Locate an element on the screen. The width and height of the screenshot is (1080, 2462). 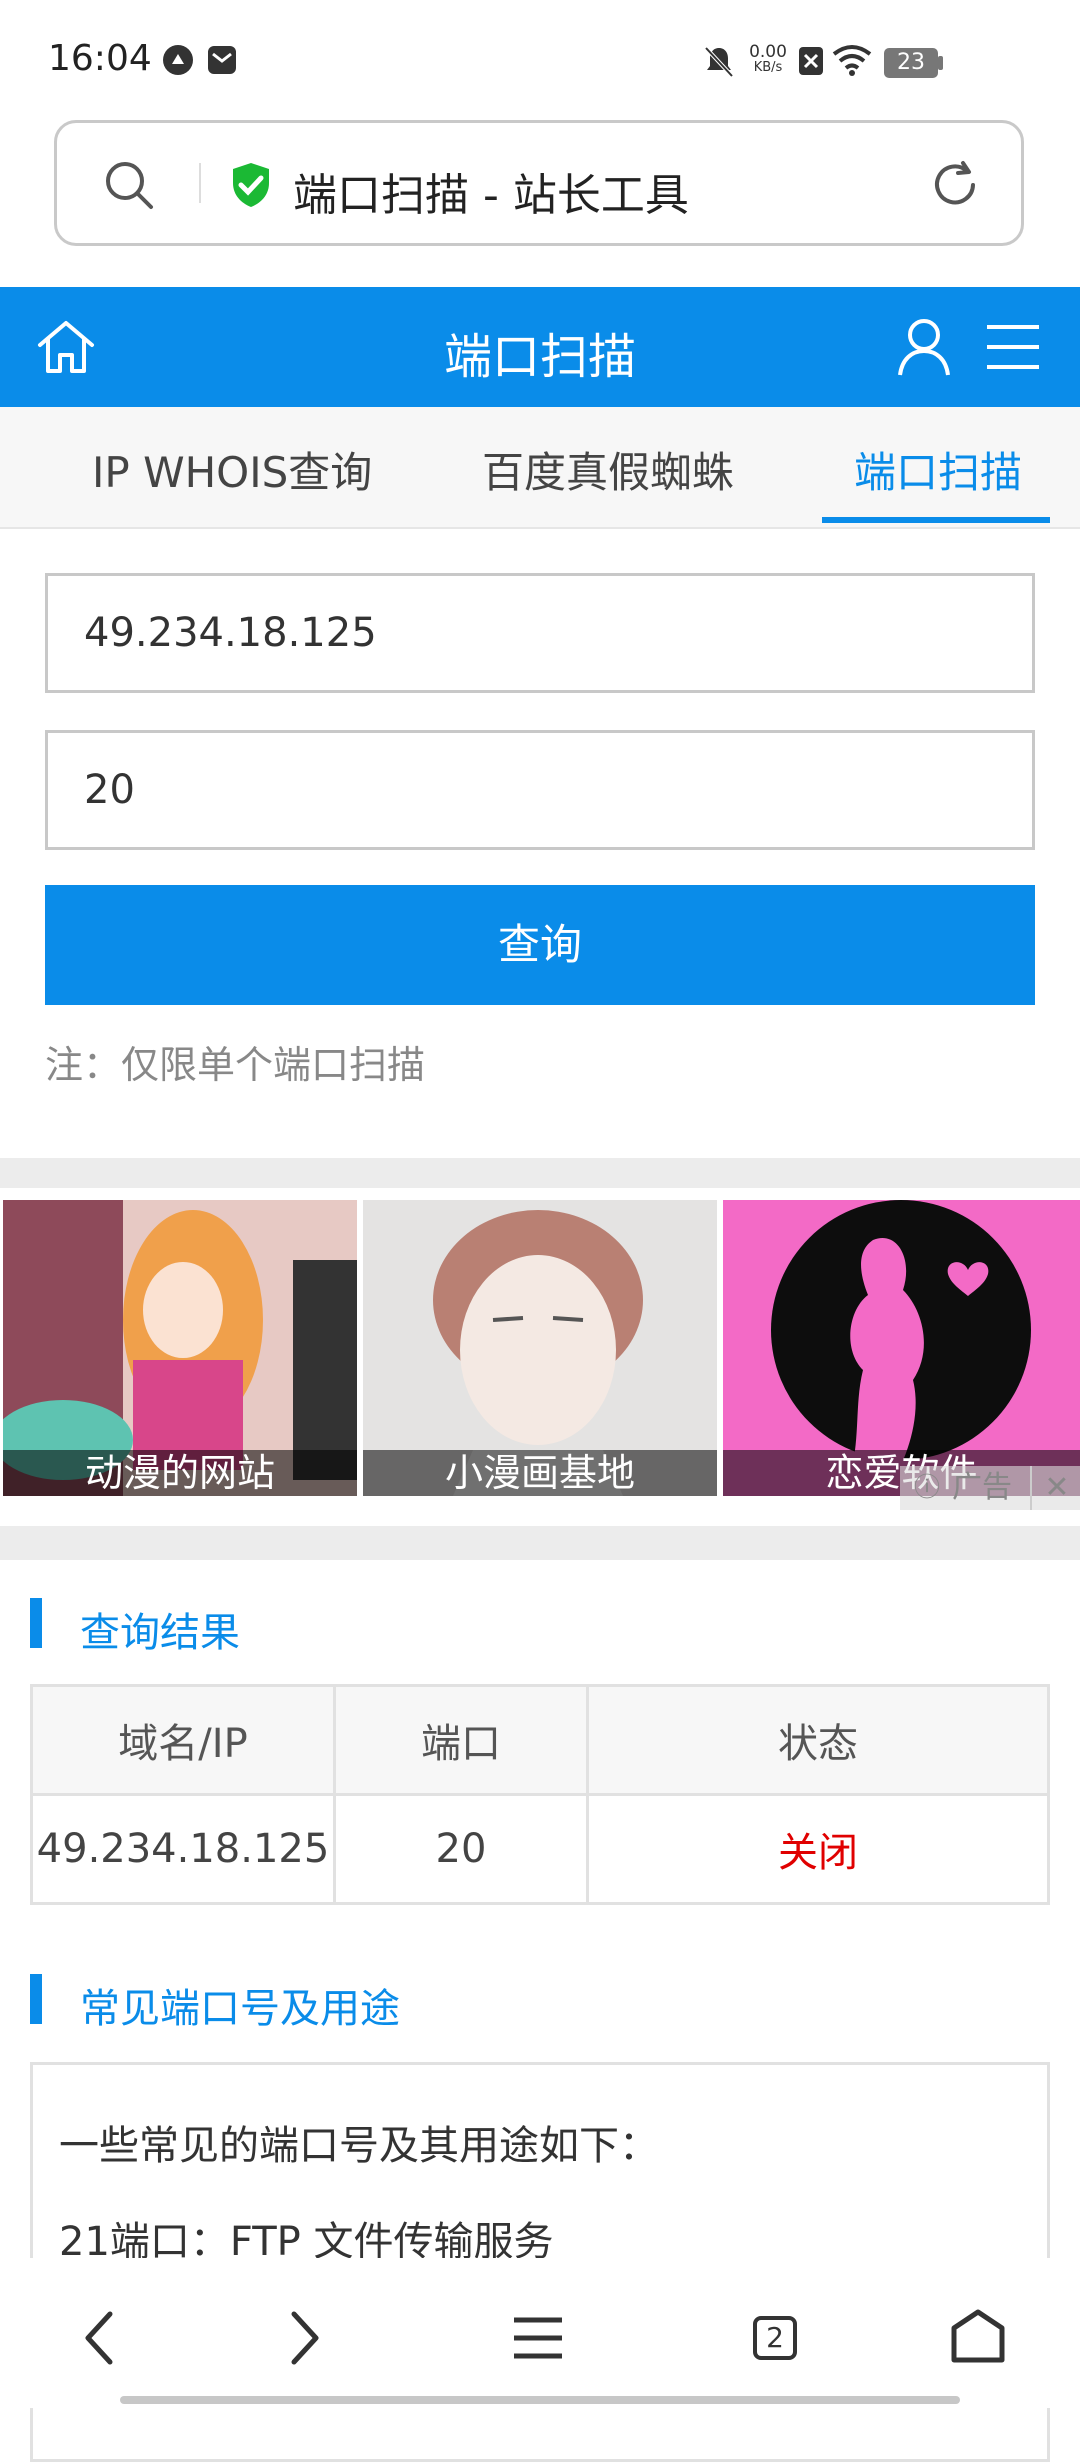
menu-list-icon is located at coordinates (538, 2338).